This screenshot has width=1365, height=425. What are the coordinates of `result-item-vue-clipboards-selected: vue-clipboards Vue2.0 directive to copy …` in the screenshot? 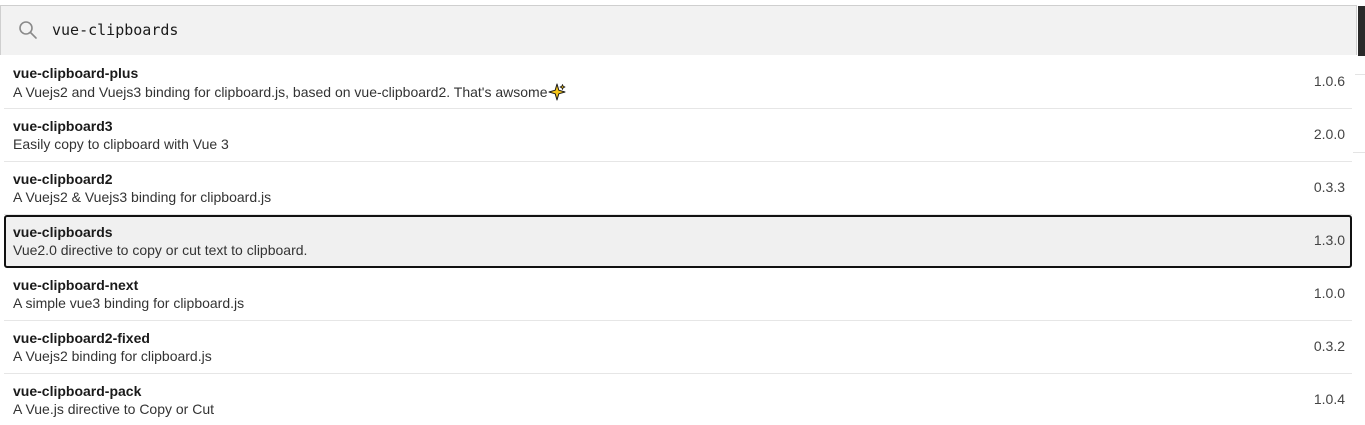 It's located at (678, 241).